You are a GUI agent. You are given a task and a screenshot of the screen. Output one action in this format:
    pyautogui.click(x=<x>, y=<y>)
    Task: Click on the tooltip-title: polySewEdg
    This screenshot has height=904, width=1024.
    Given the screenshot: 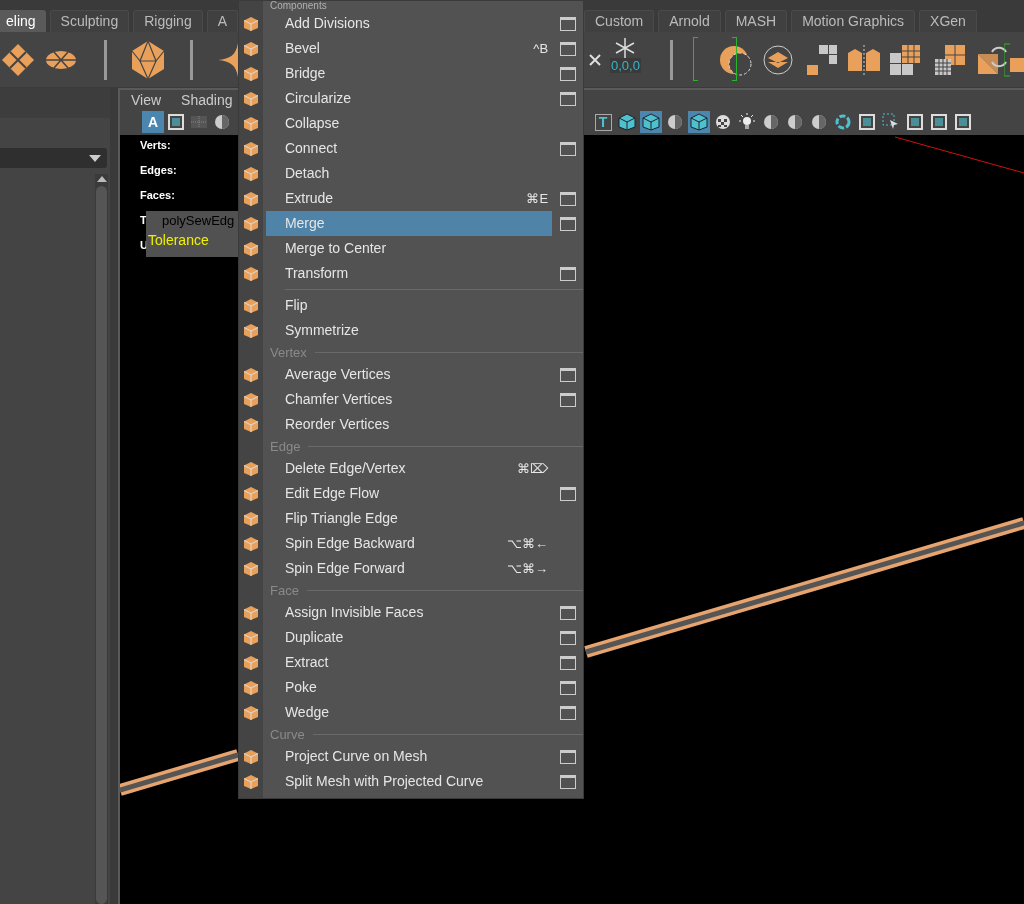 What is the action you would take?
    pyautogui.click(x=198, y=221)
    